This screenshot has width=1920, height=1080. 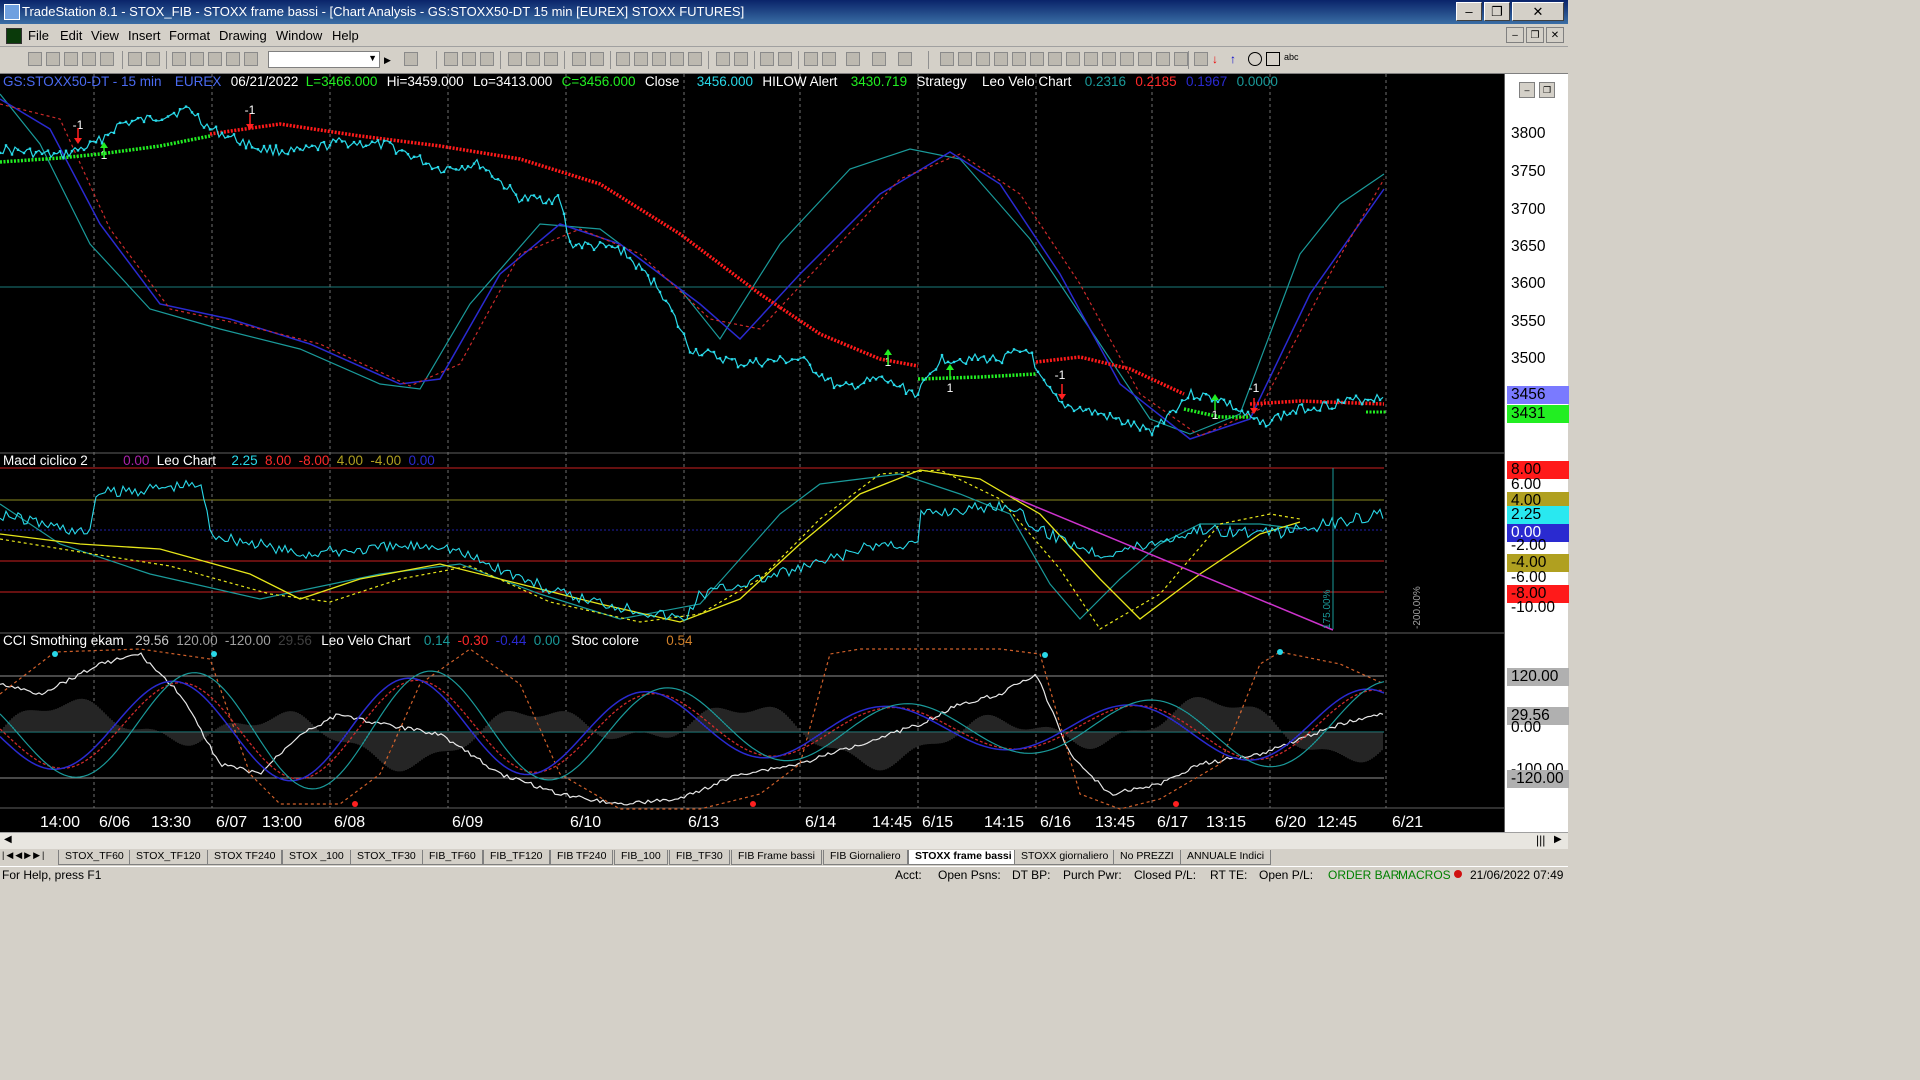 What do you see at coordinates (699, 857) in the screenshot?
I see `tab-fib-tf30: FIB_TF30` at bounding box center [699, 857].